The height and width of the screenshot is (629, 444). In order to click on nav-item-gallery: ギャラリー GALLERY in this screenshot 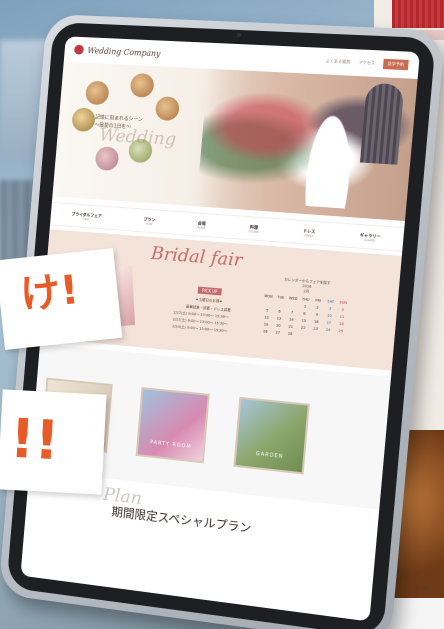, I will do `click(370, 237)`.